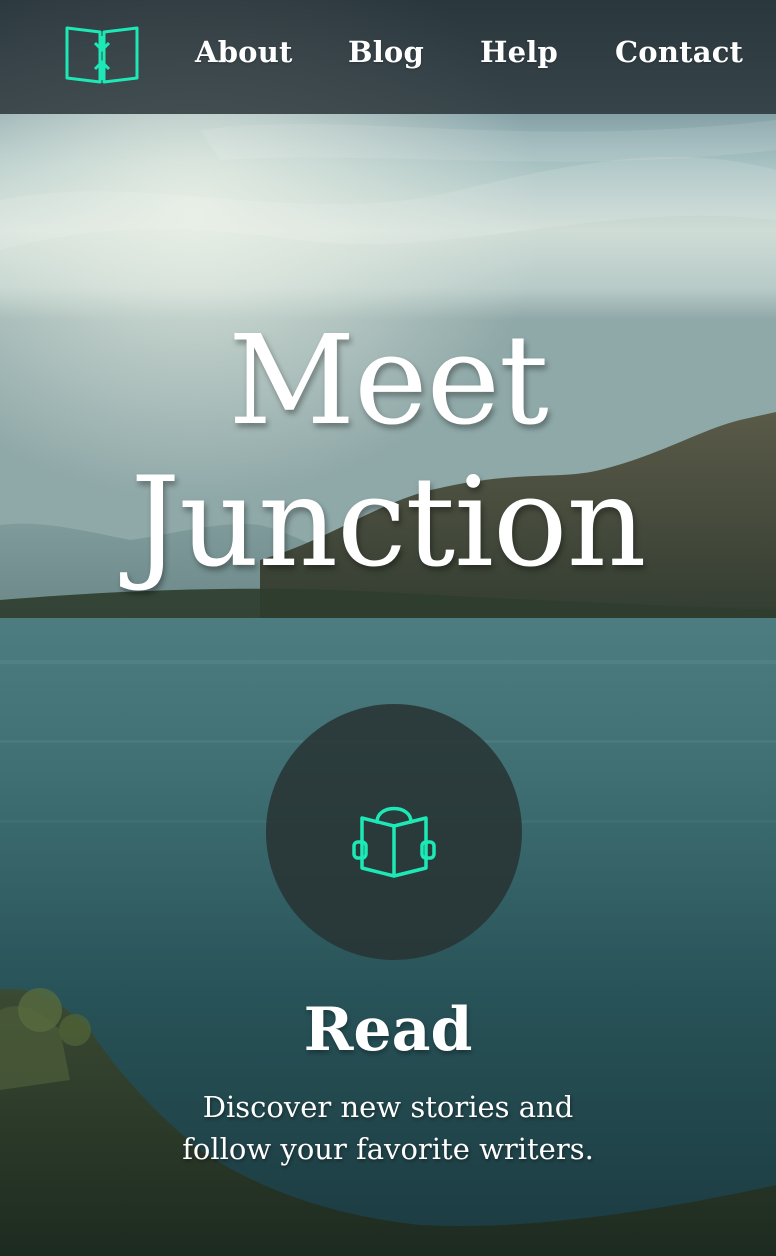 The image size is (776, 1256). I want to click on read-feature-badge, so click(394, 832).